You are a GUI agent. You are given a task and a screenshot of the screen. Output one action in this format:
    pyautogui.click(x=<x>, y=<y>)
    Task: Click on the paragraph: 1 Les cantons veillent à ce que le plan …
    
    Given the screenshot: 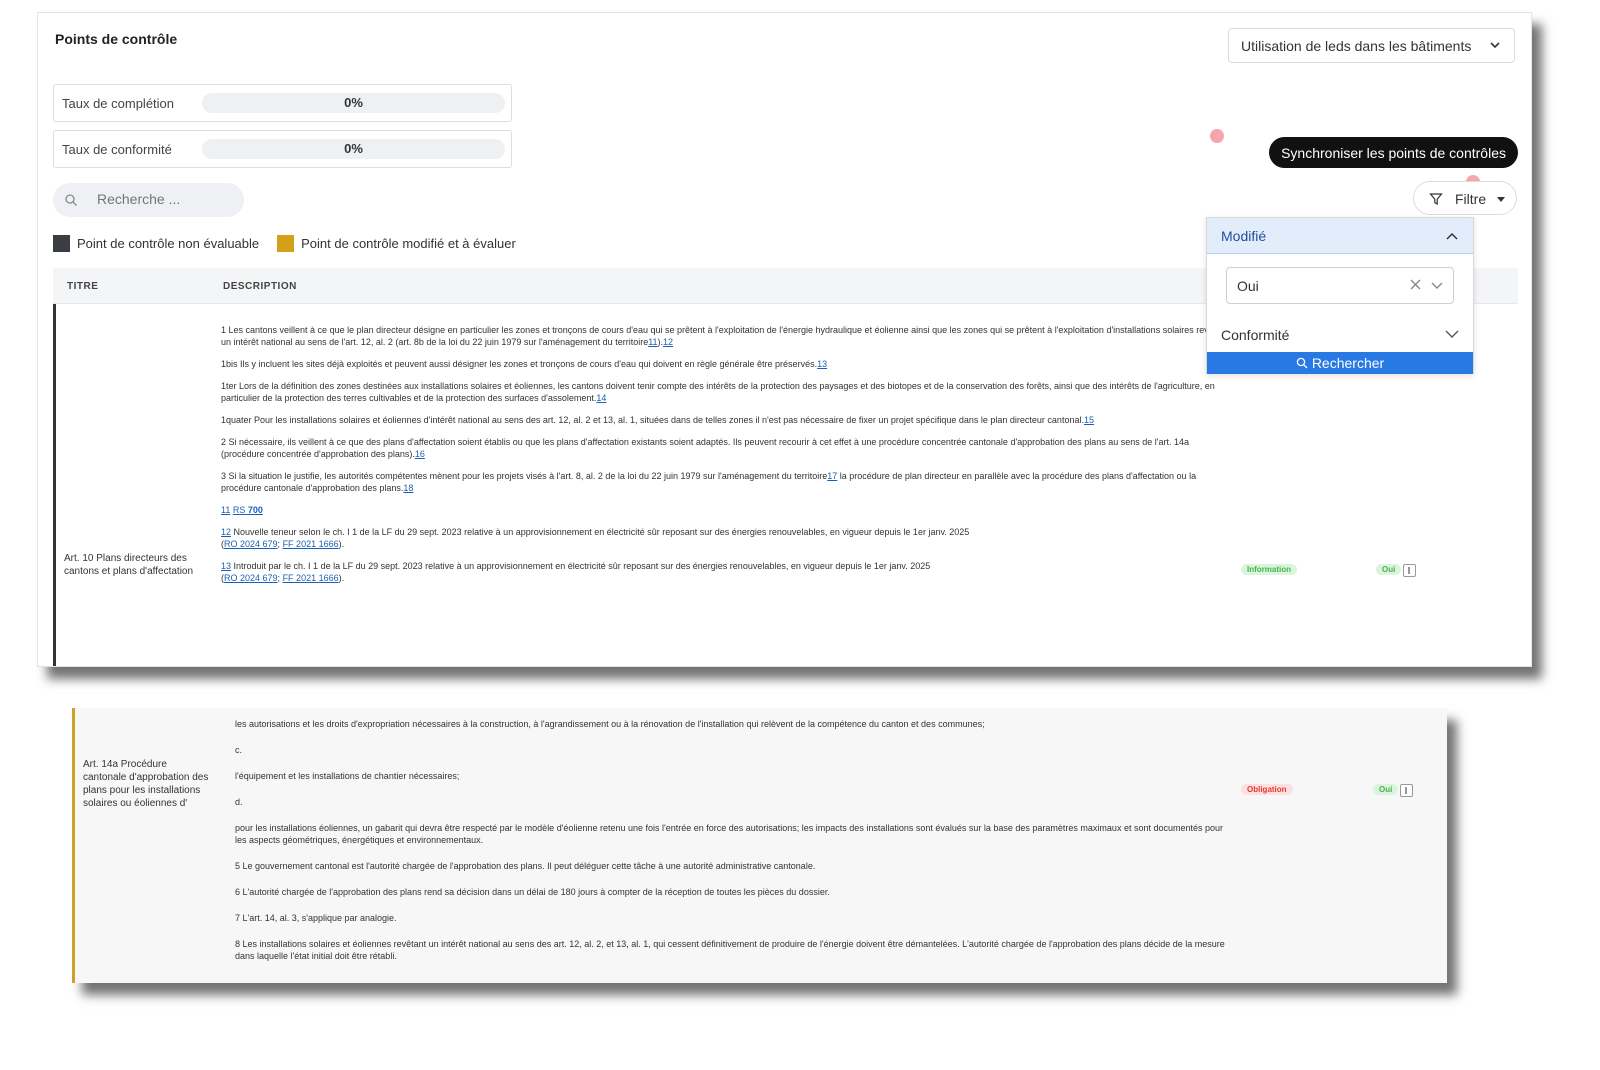 What is the action you would take?
    pyautogui.click(x=726, y=336)
    